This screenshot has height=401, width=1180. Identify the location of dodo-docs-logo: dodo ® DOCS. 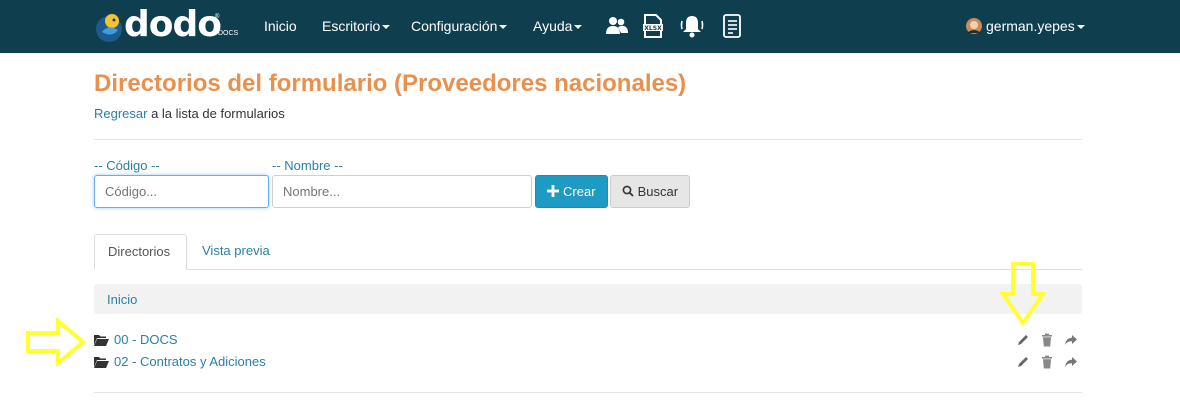
(168, 25).